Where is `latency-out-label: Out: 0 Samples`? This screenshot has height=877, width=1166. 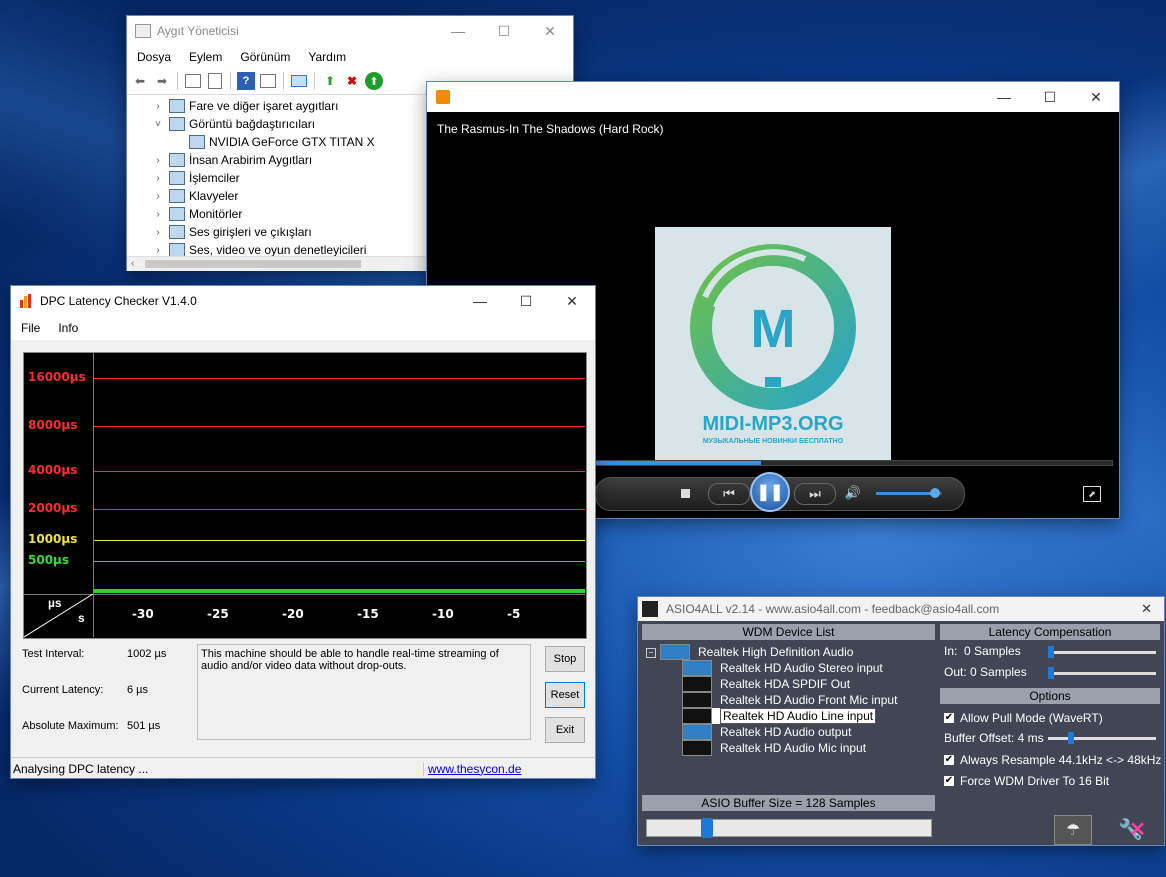
latency-out-label: Out: 0 Samples is located at coordinates (985, 672).